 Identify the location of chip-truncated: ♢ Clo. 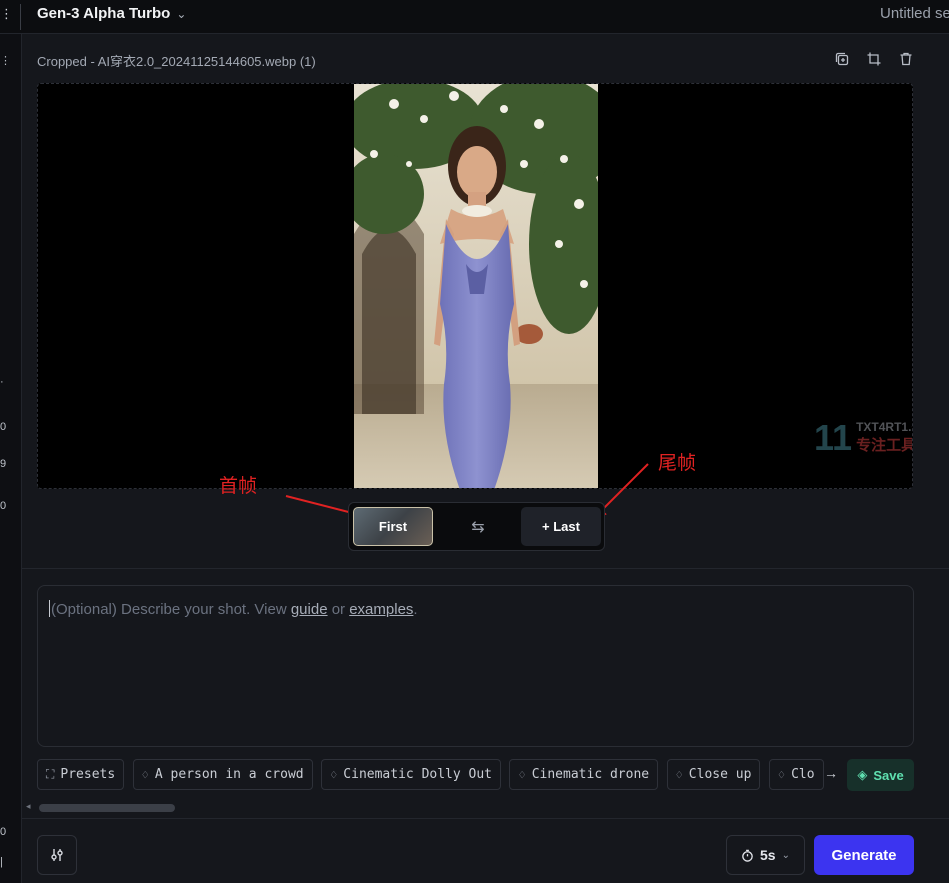
(796, 774).